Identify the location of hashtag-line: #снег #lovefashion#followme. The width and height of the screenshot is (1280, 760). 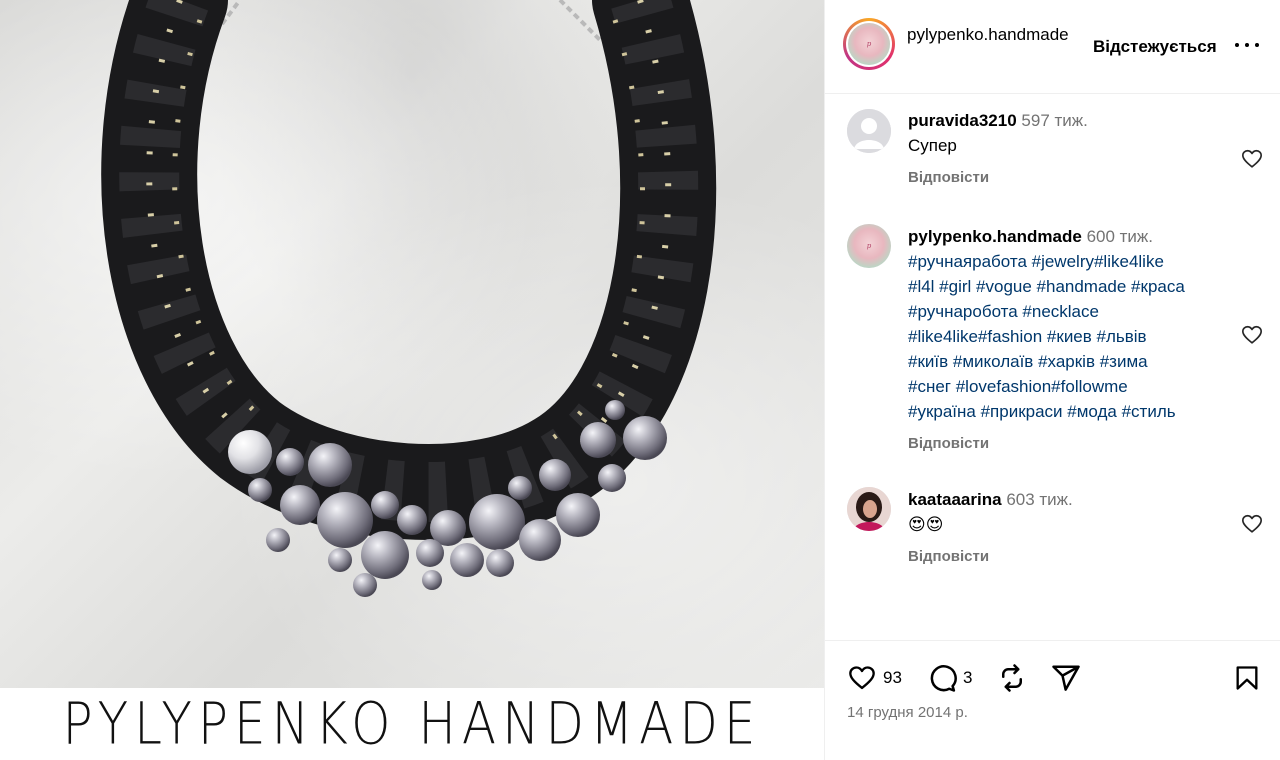
(1073, 386).